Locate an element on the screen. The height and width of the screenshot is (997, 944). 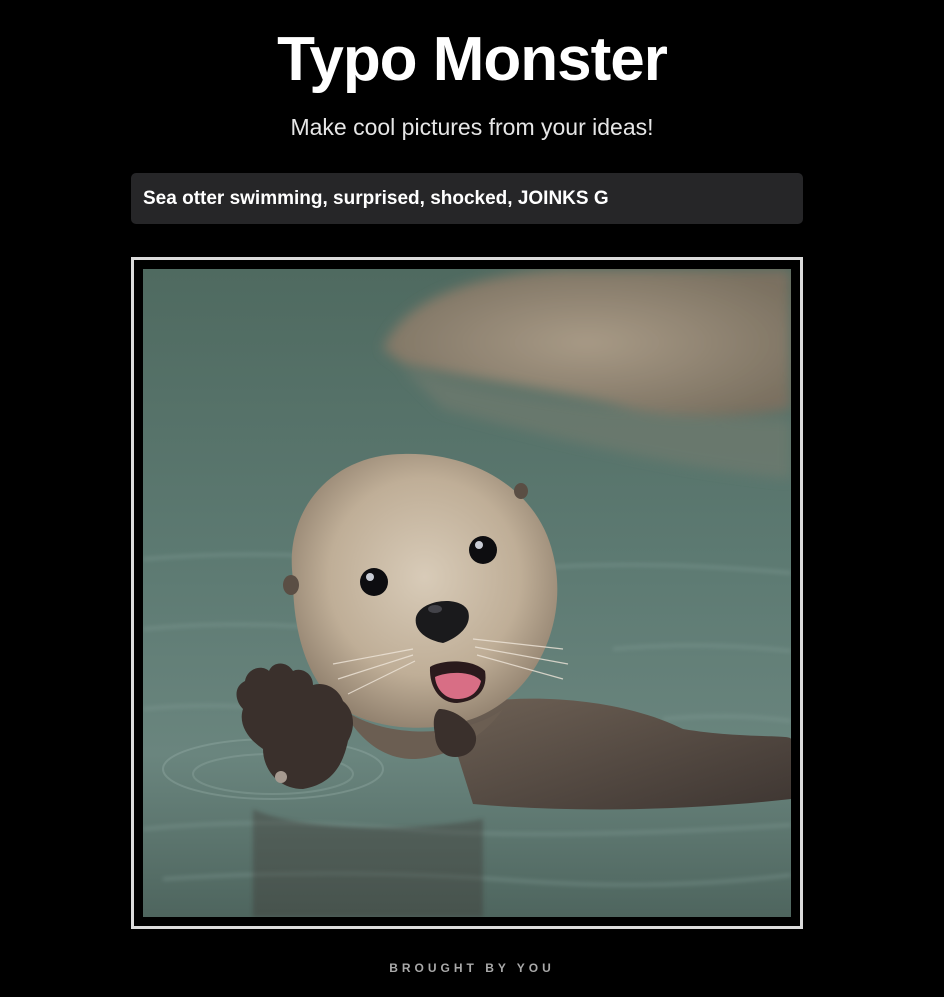
app-title: Typo Monster is located at coordinates (472, 59).